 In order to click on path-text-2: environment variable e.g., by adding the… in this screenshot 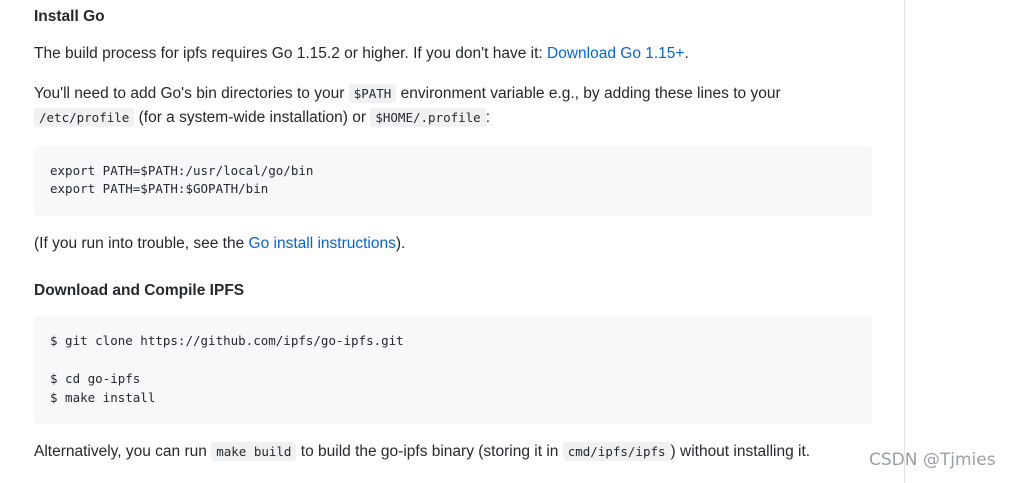, I will do `click(588, 93)`.